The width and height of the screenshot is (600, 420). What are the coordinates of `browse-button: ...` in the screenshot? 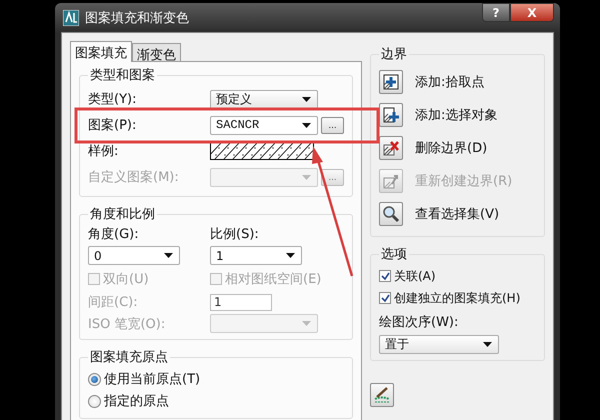 It's located at (332, 125).